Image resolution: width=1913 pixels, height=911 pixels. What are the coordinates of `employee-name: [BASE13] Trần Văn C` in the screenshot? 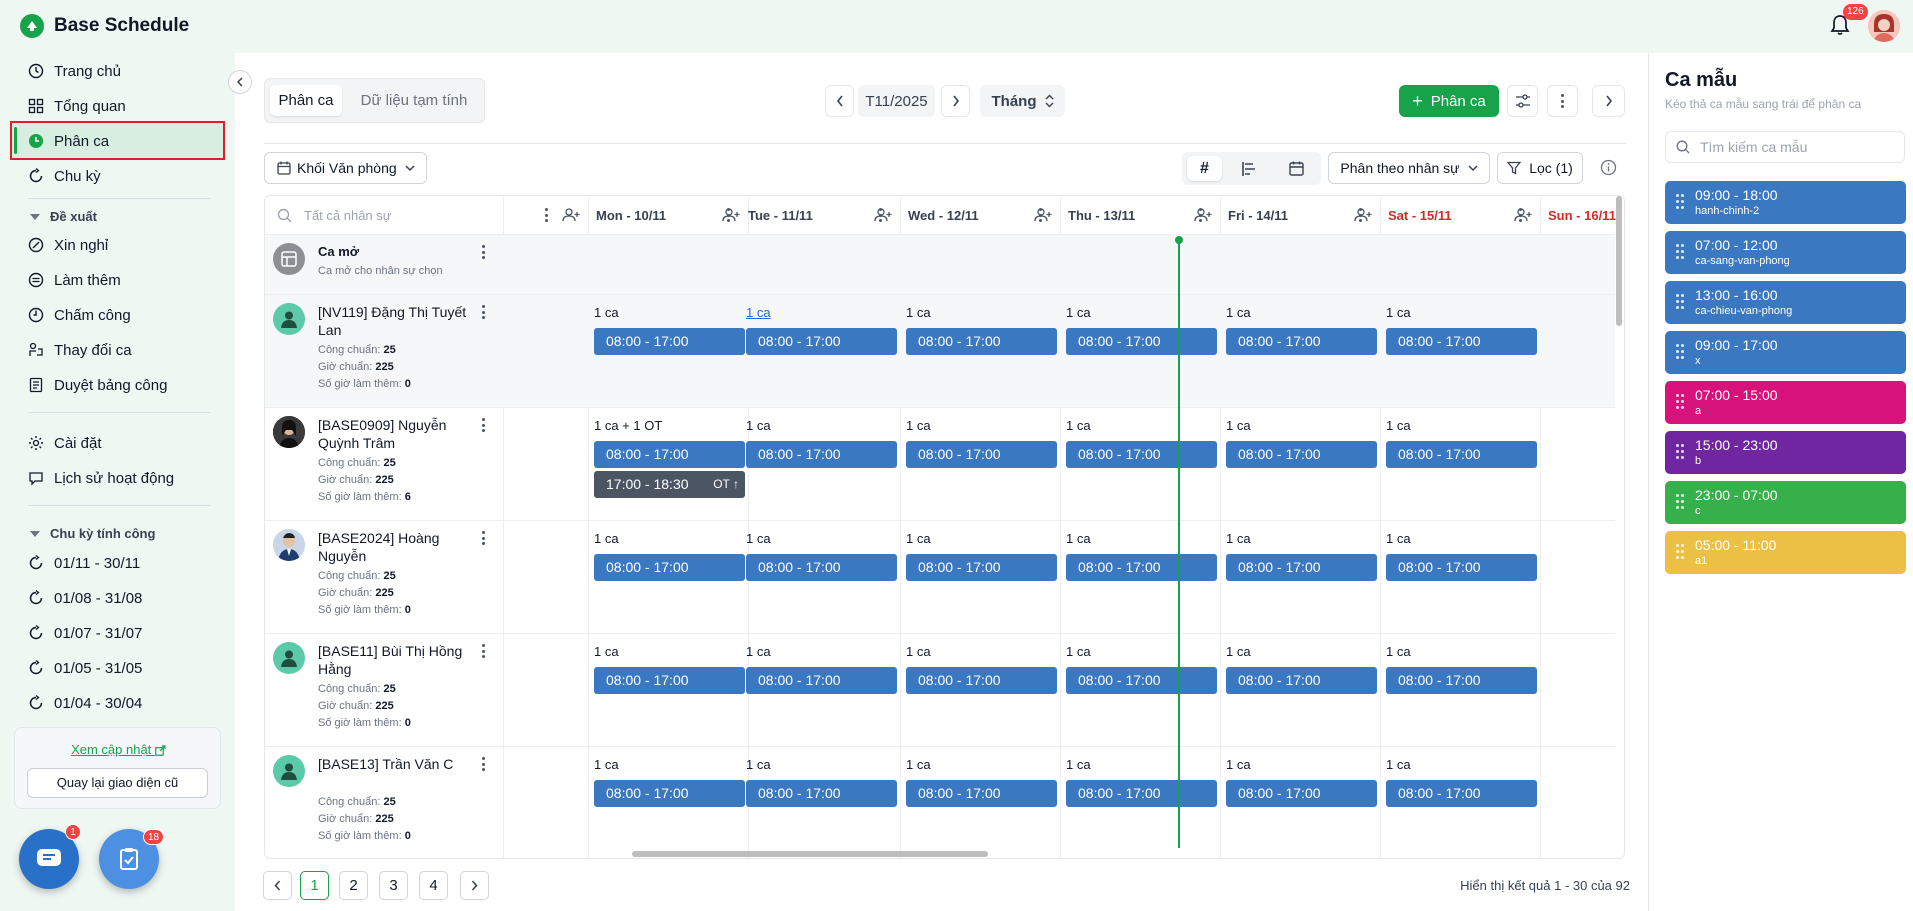 It's located at (398, 764).